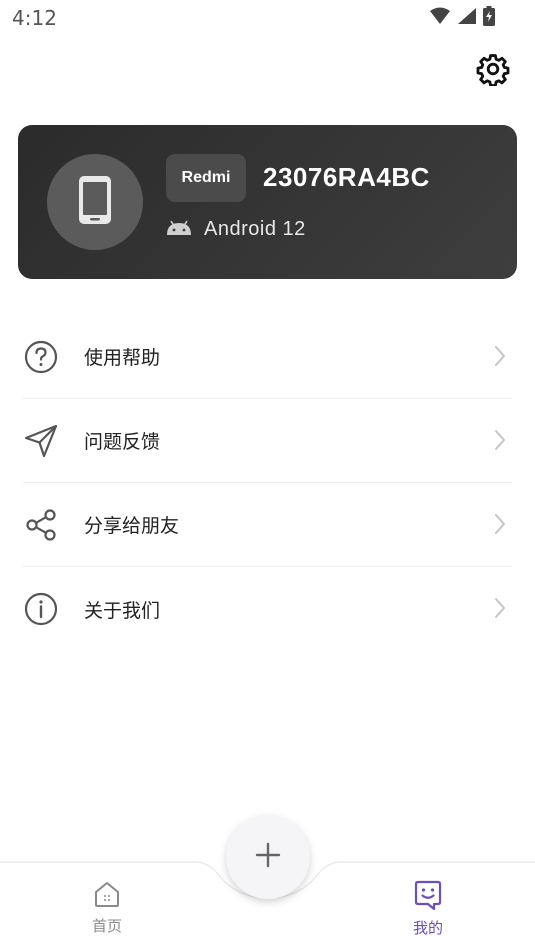  I want to click on bottom-nav: 首页 我的, so click(267, 883).